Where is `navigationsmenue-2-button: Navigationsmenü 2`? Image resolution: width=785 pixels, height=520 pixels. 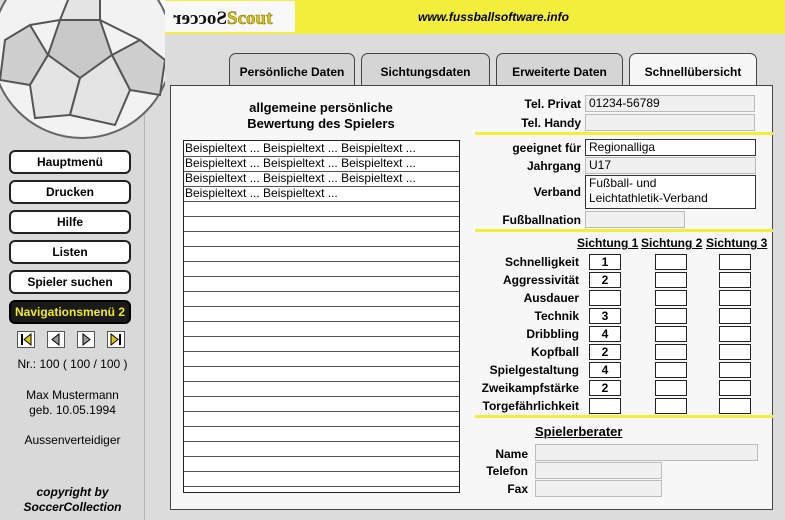 navigationsmenue-2-button: Navigationsmenü 2 is located at coordinates (70, 312).